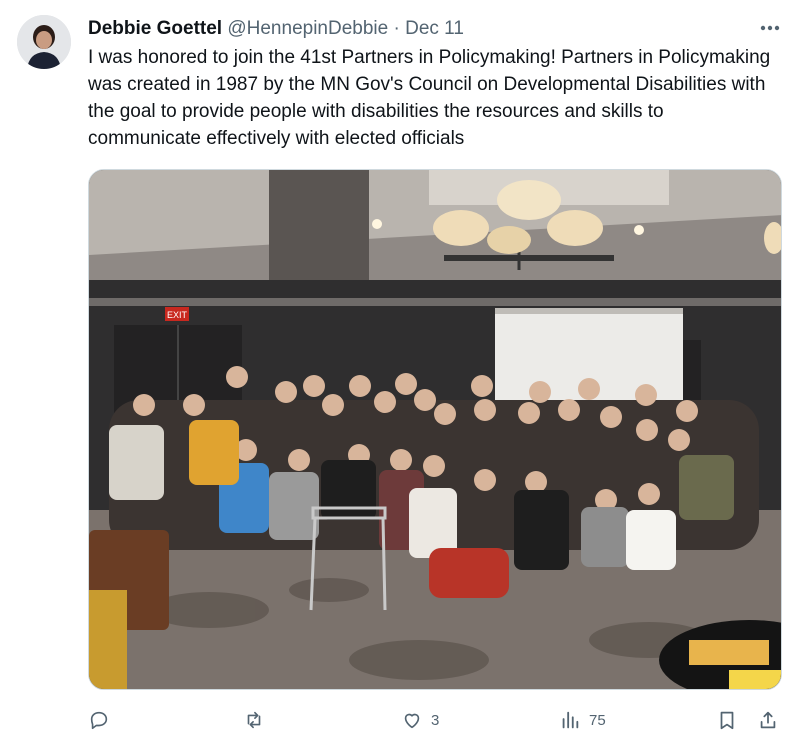  I want to click on more-dots-icon, so click(770, 28).